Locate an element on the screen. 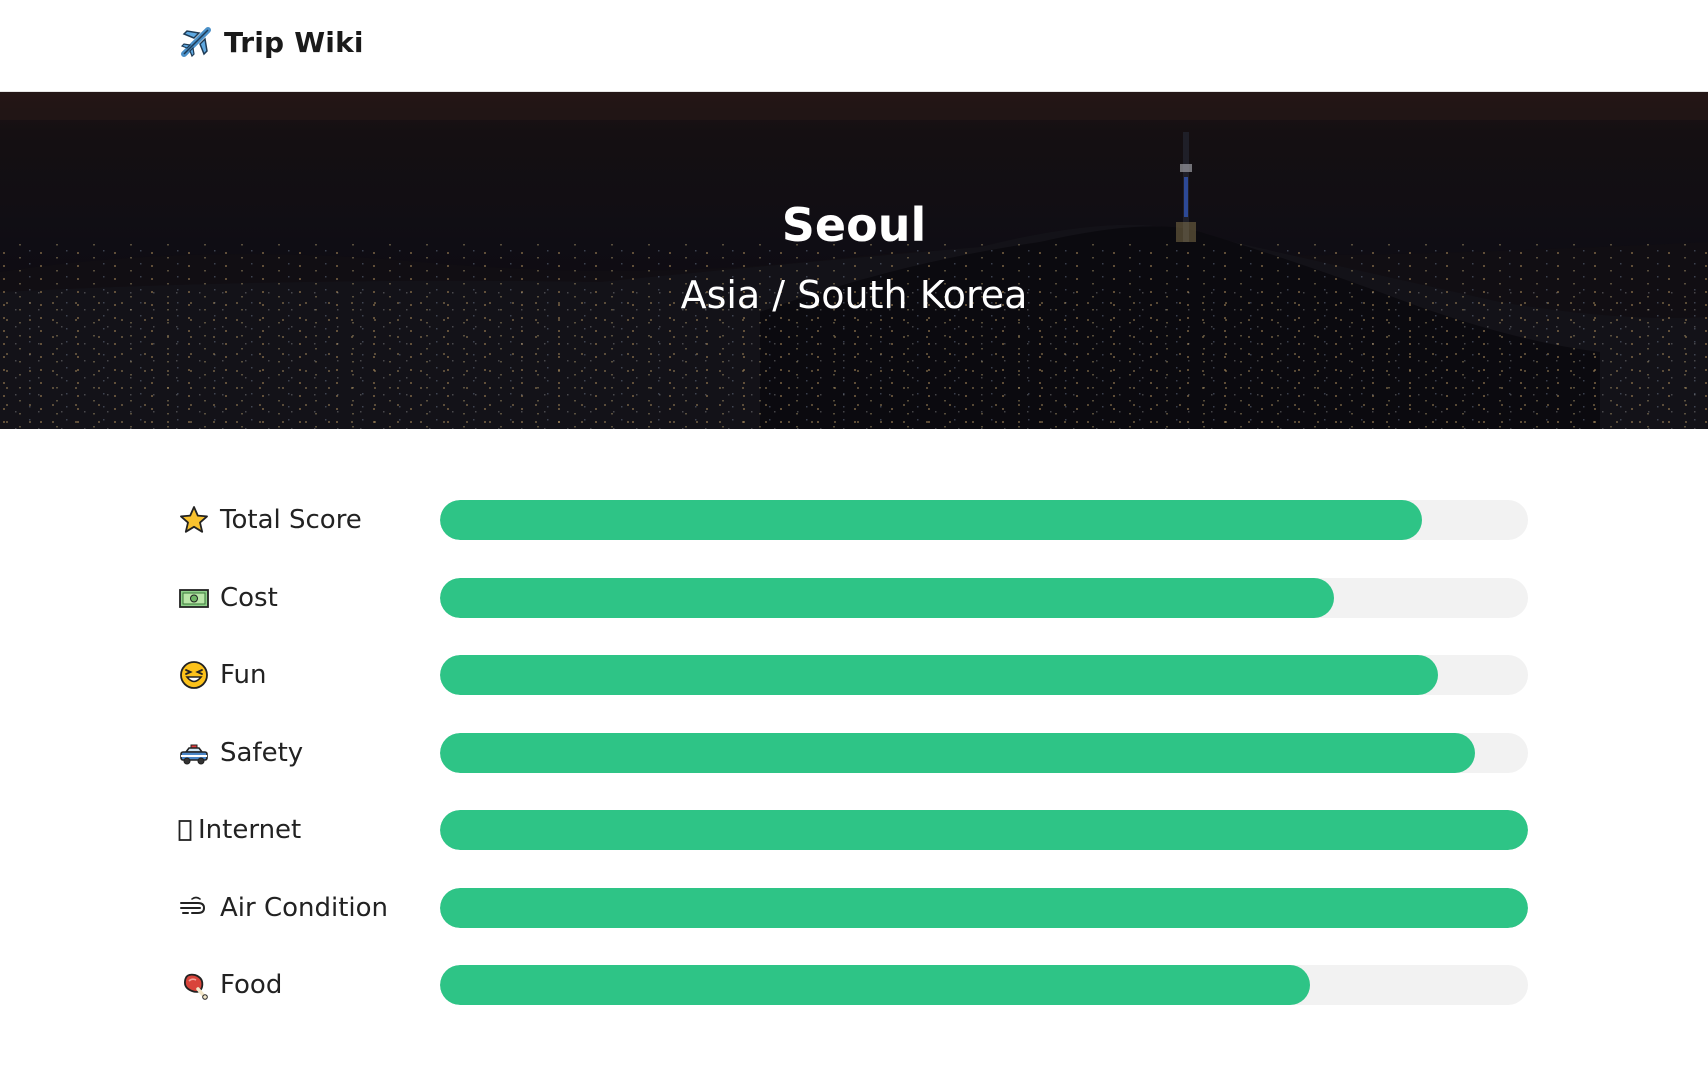  city-name: Seoul is located at coordinates (854, 225).